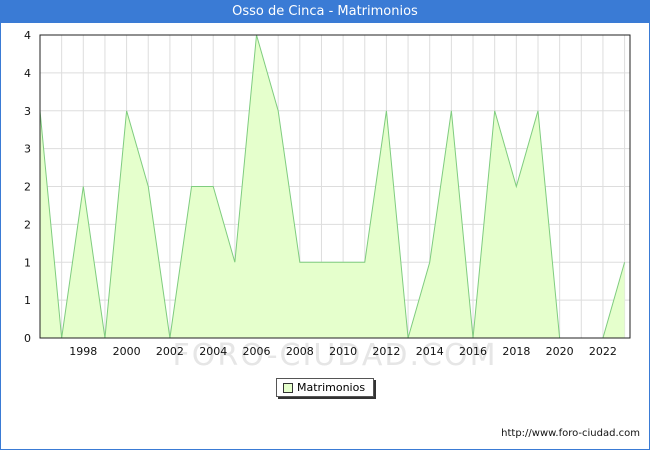  What do you see at coordinates (213, 351) in the screenshot?
I see `x-tick-label: 2004` at bounding box center [213, 351].